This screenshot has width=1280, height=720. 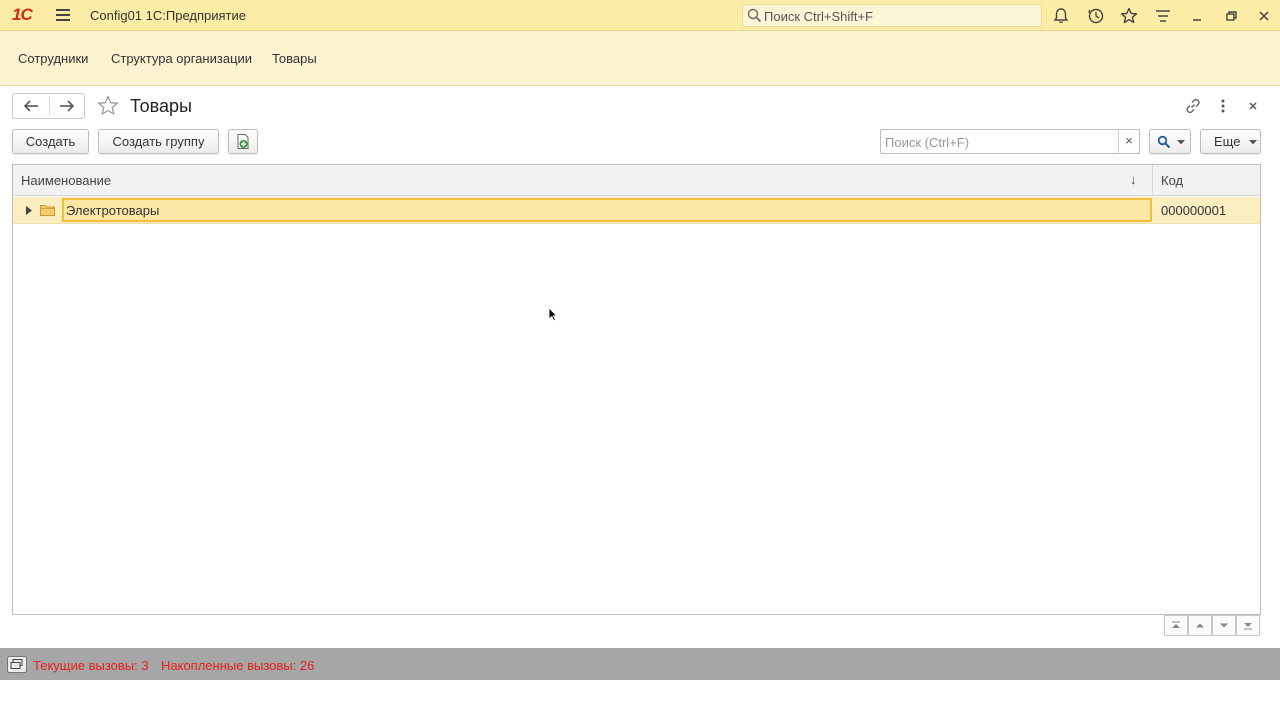 I want to click on close-form-icon, so click(x=1253, y=106).